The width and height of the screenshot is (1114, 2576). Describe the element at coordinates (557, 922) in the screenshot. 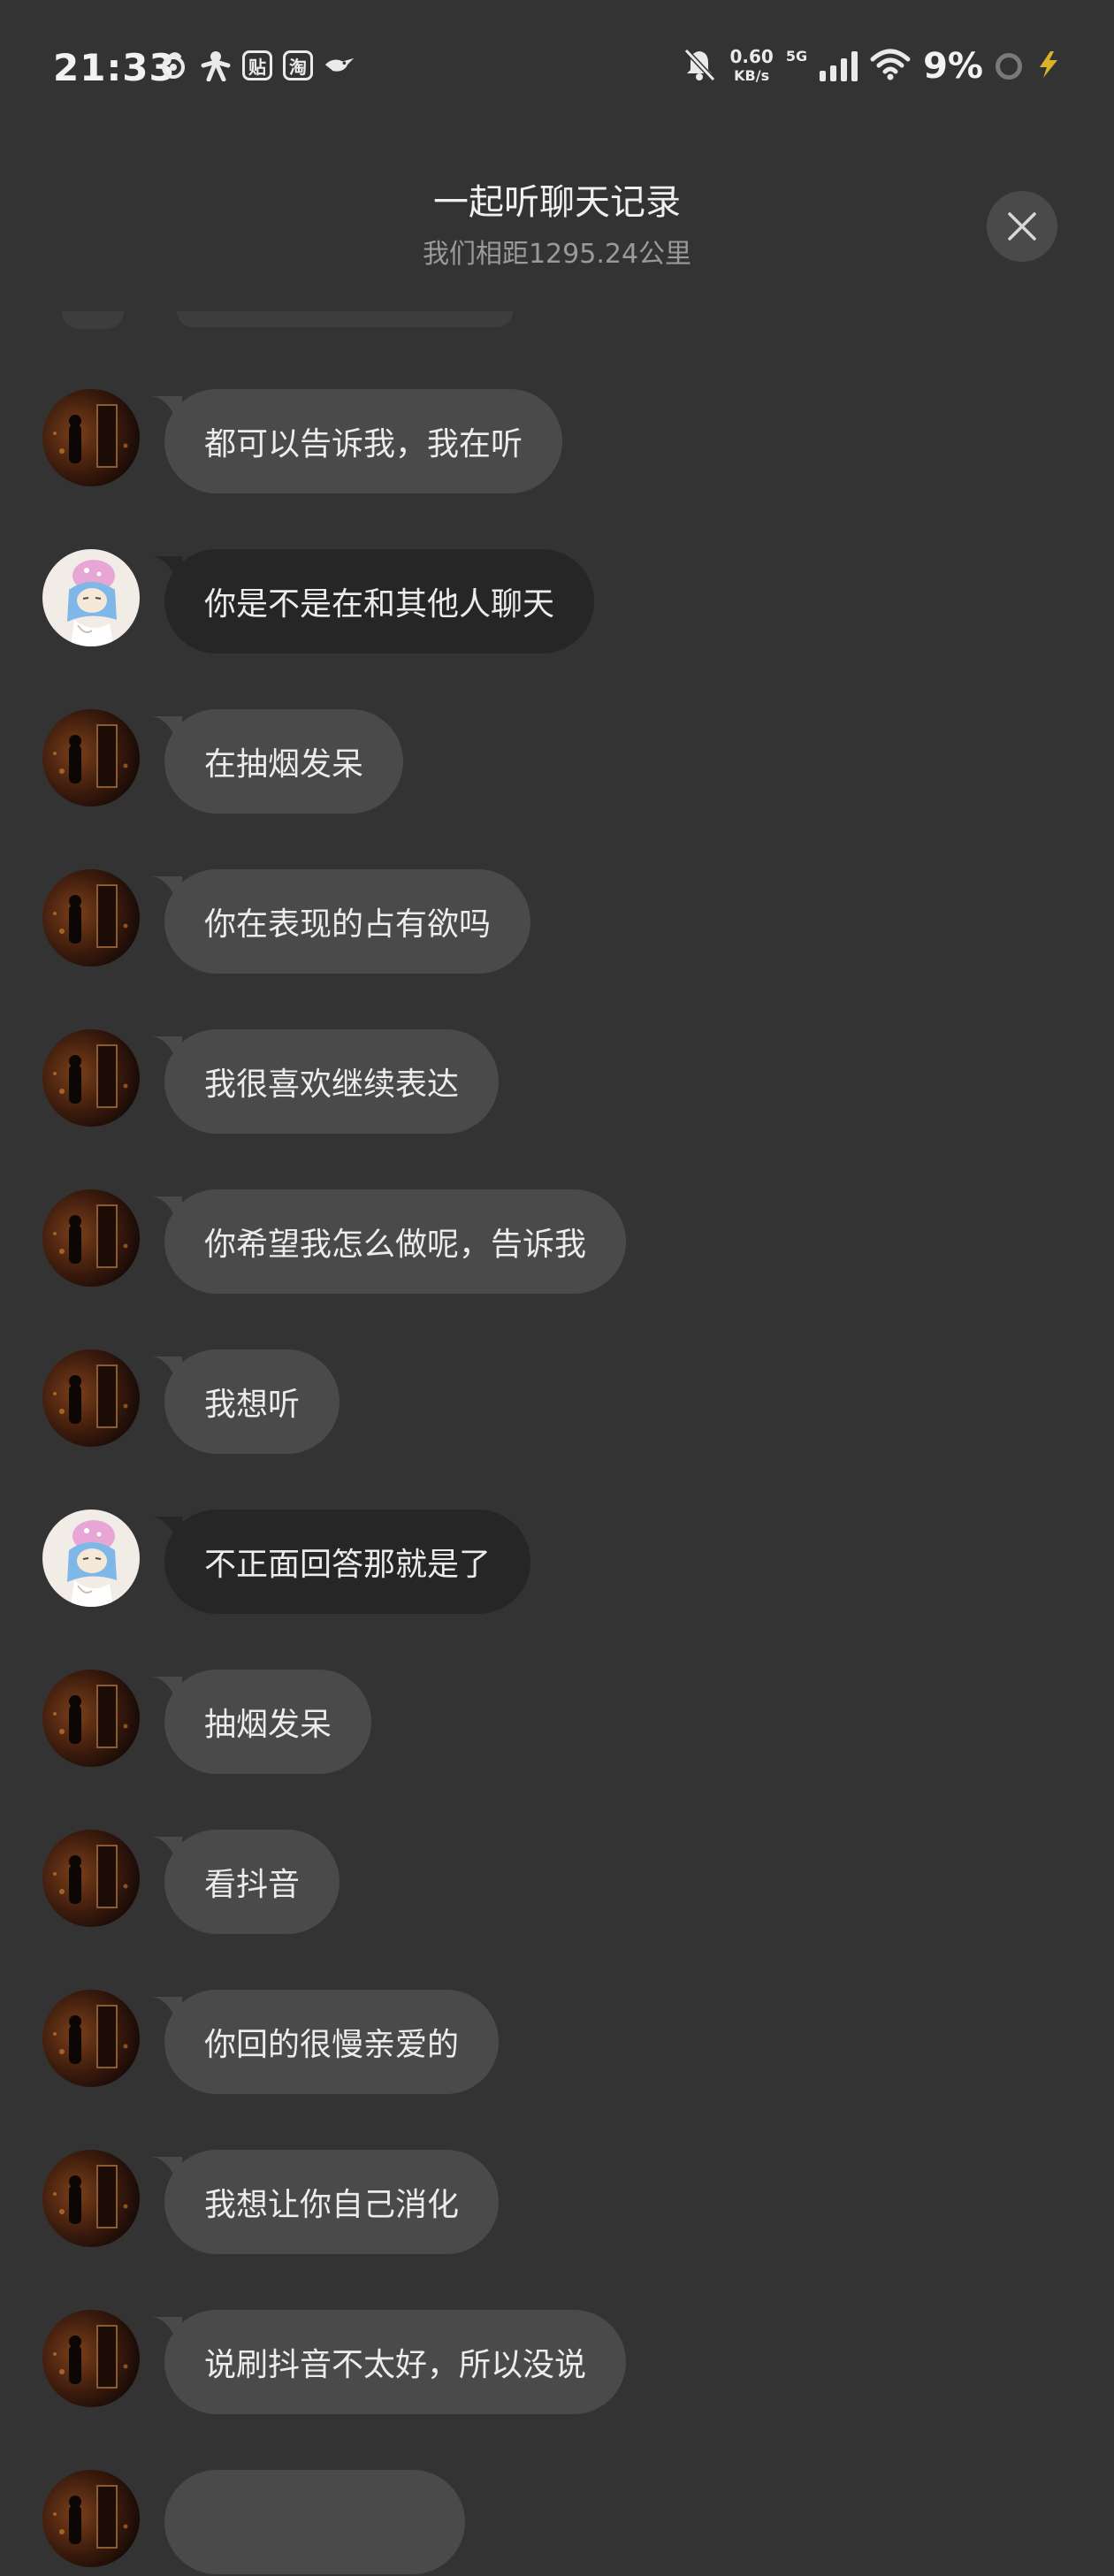

I see `chat-message: 你在表现的占有欲吗` at that location.